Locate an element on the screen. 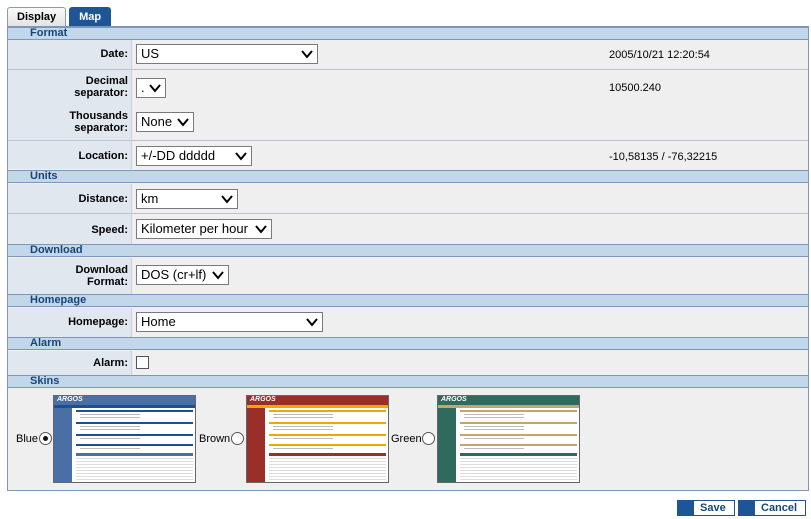  section-skins-title: Skins is located at coordinates (45, 381).